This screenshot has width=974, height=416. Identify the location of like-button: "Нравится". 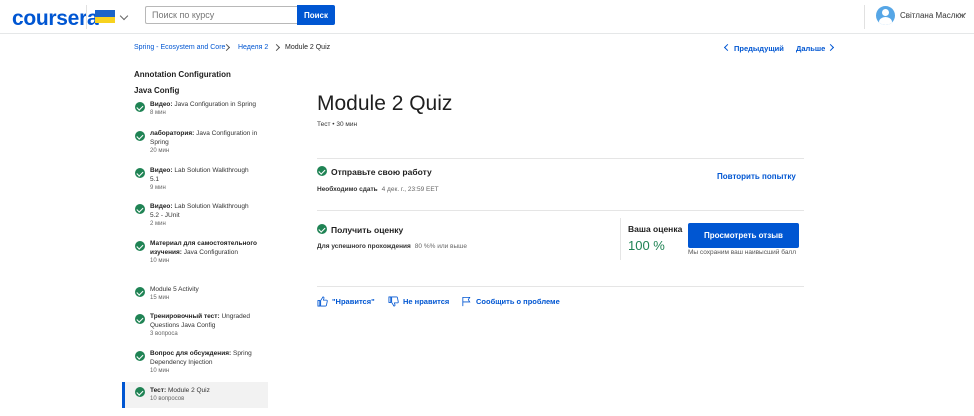
(346, 301).